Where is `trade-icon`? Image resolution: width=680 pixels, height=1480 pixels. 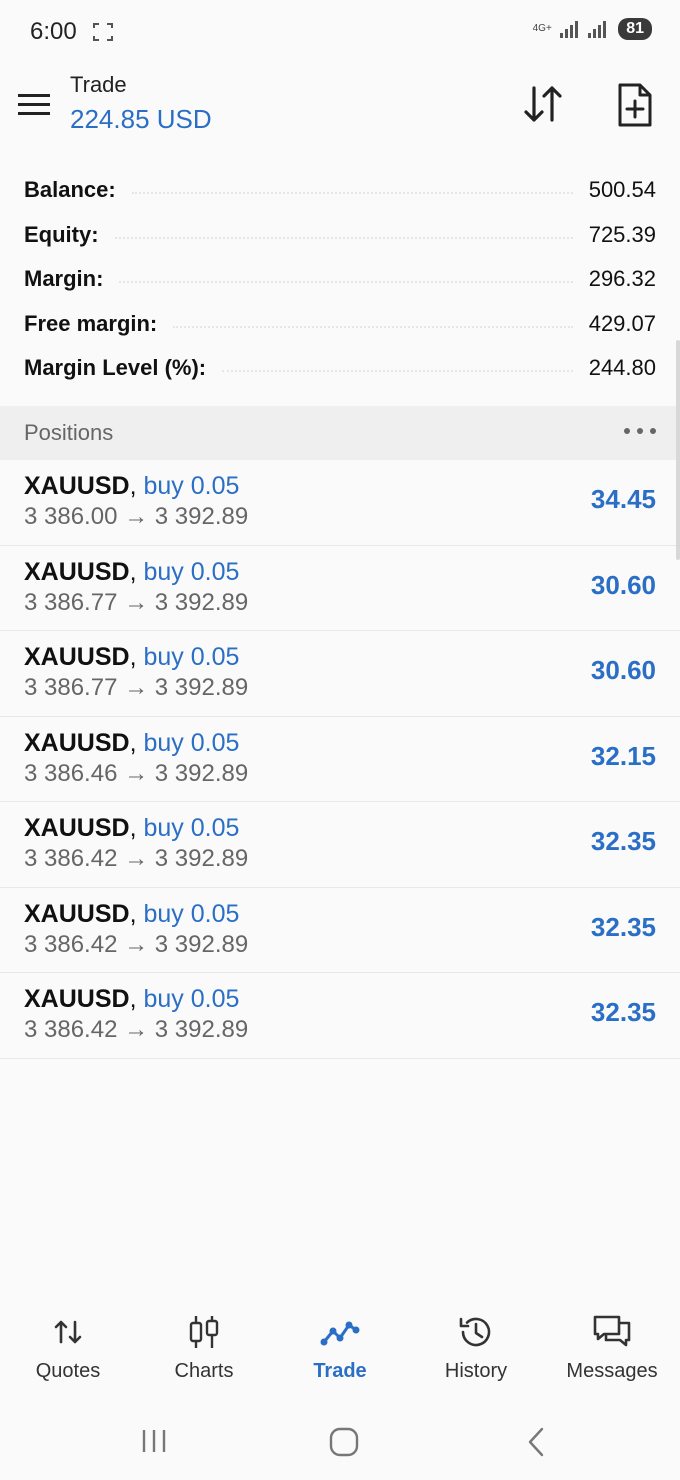 trade-icon is located at coordinates (340, 1333).